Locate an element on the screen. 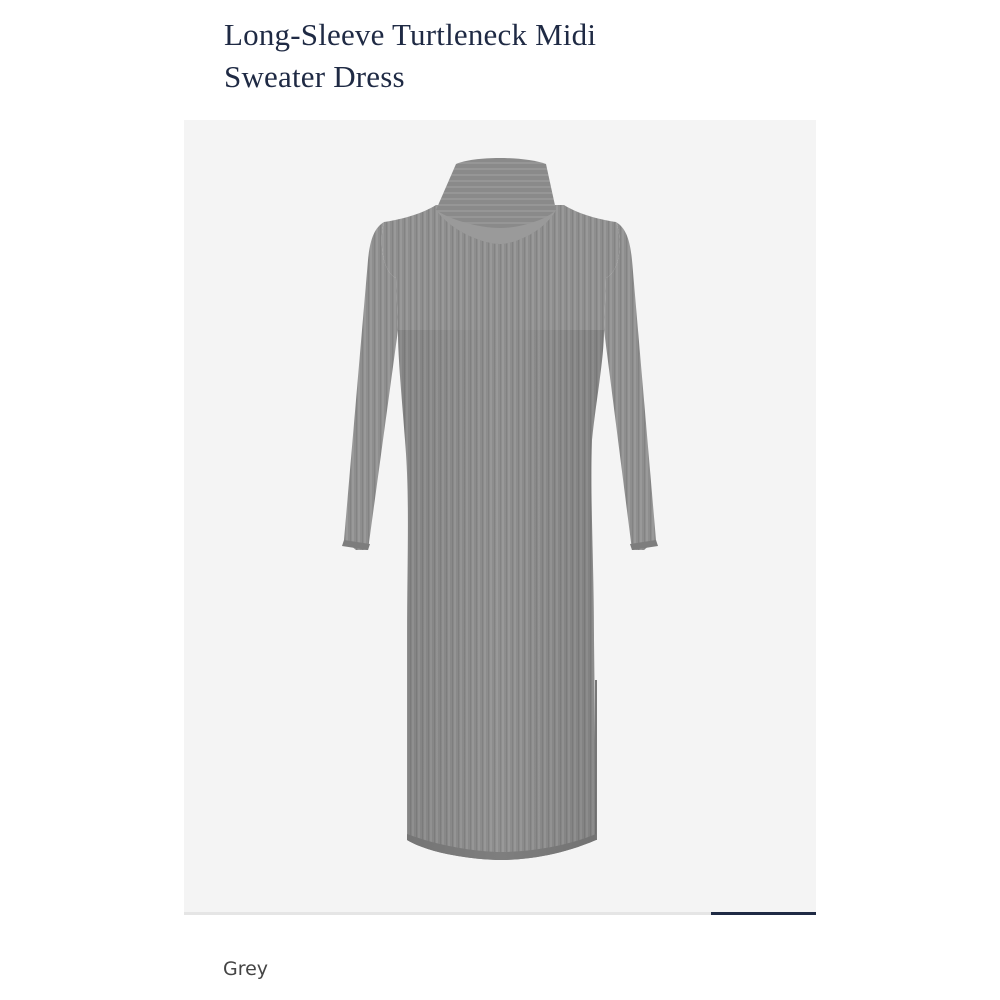 This screenshot has height=1000, width=1000. image-carousel-progress is located at coordinates (500, 913).